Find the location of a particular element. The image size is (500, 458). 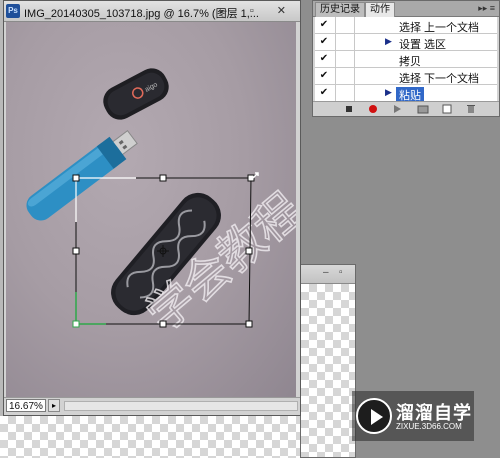

usb-cap: aigo is located at coordinates (136, 94).